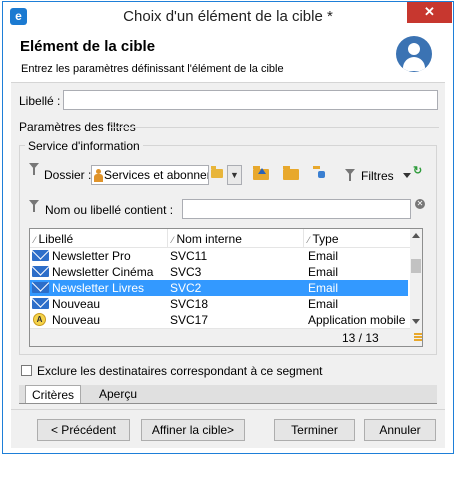  Describe the element at coordinates (219, 304) in the screenshot. I see `table-row: Nouveau SVC18 Email` at that location.